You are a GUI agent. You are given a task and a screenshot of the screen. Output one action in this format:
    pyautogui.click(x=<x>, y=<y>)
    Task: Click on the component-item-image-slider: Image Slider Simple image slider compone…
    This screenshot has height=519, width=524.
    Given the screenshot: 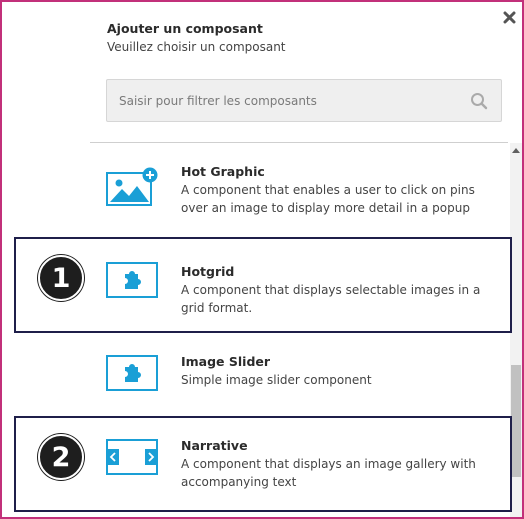 What is the action you would take?
    pyautogui.click(x=299, y=376)
    